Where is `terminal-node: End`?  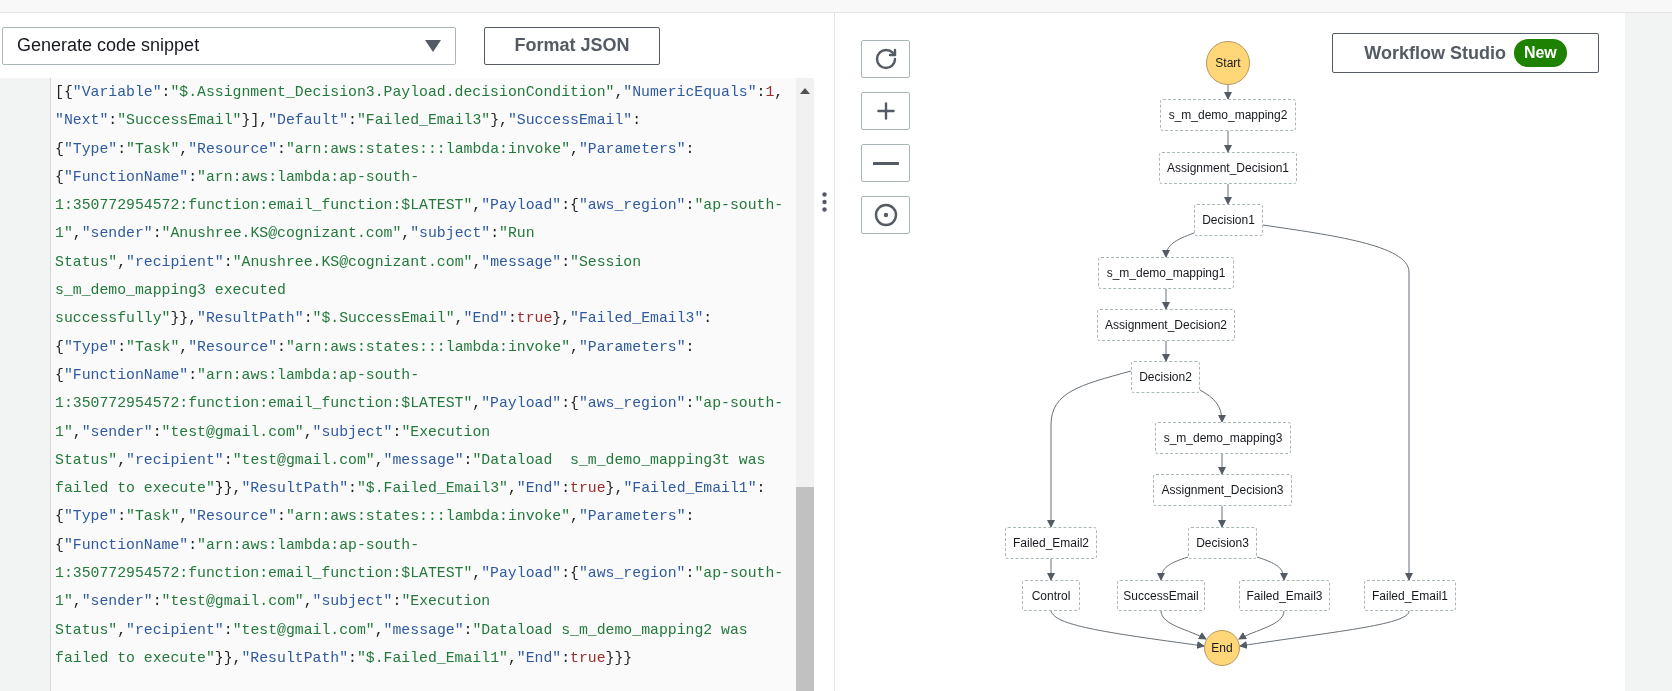 terminal-node: End is located at coordinates (1222, 648).